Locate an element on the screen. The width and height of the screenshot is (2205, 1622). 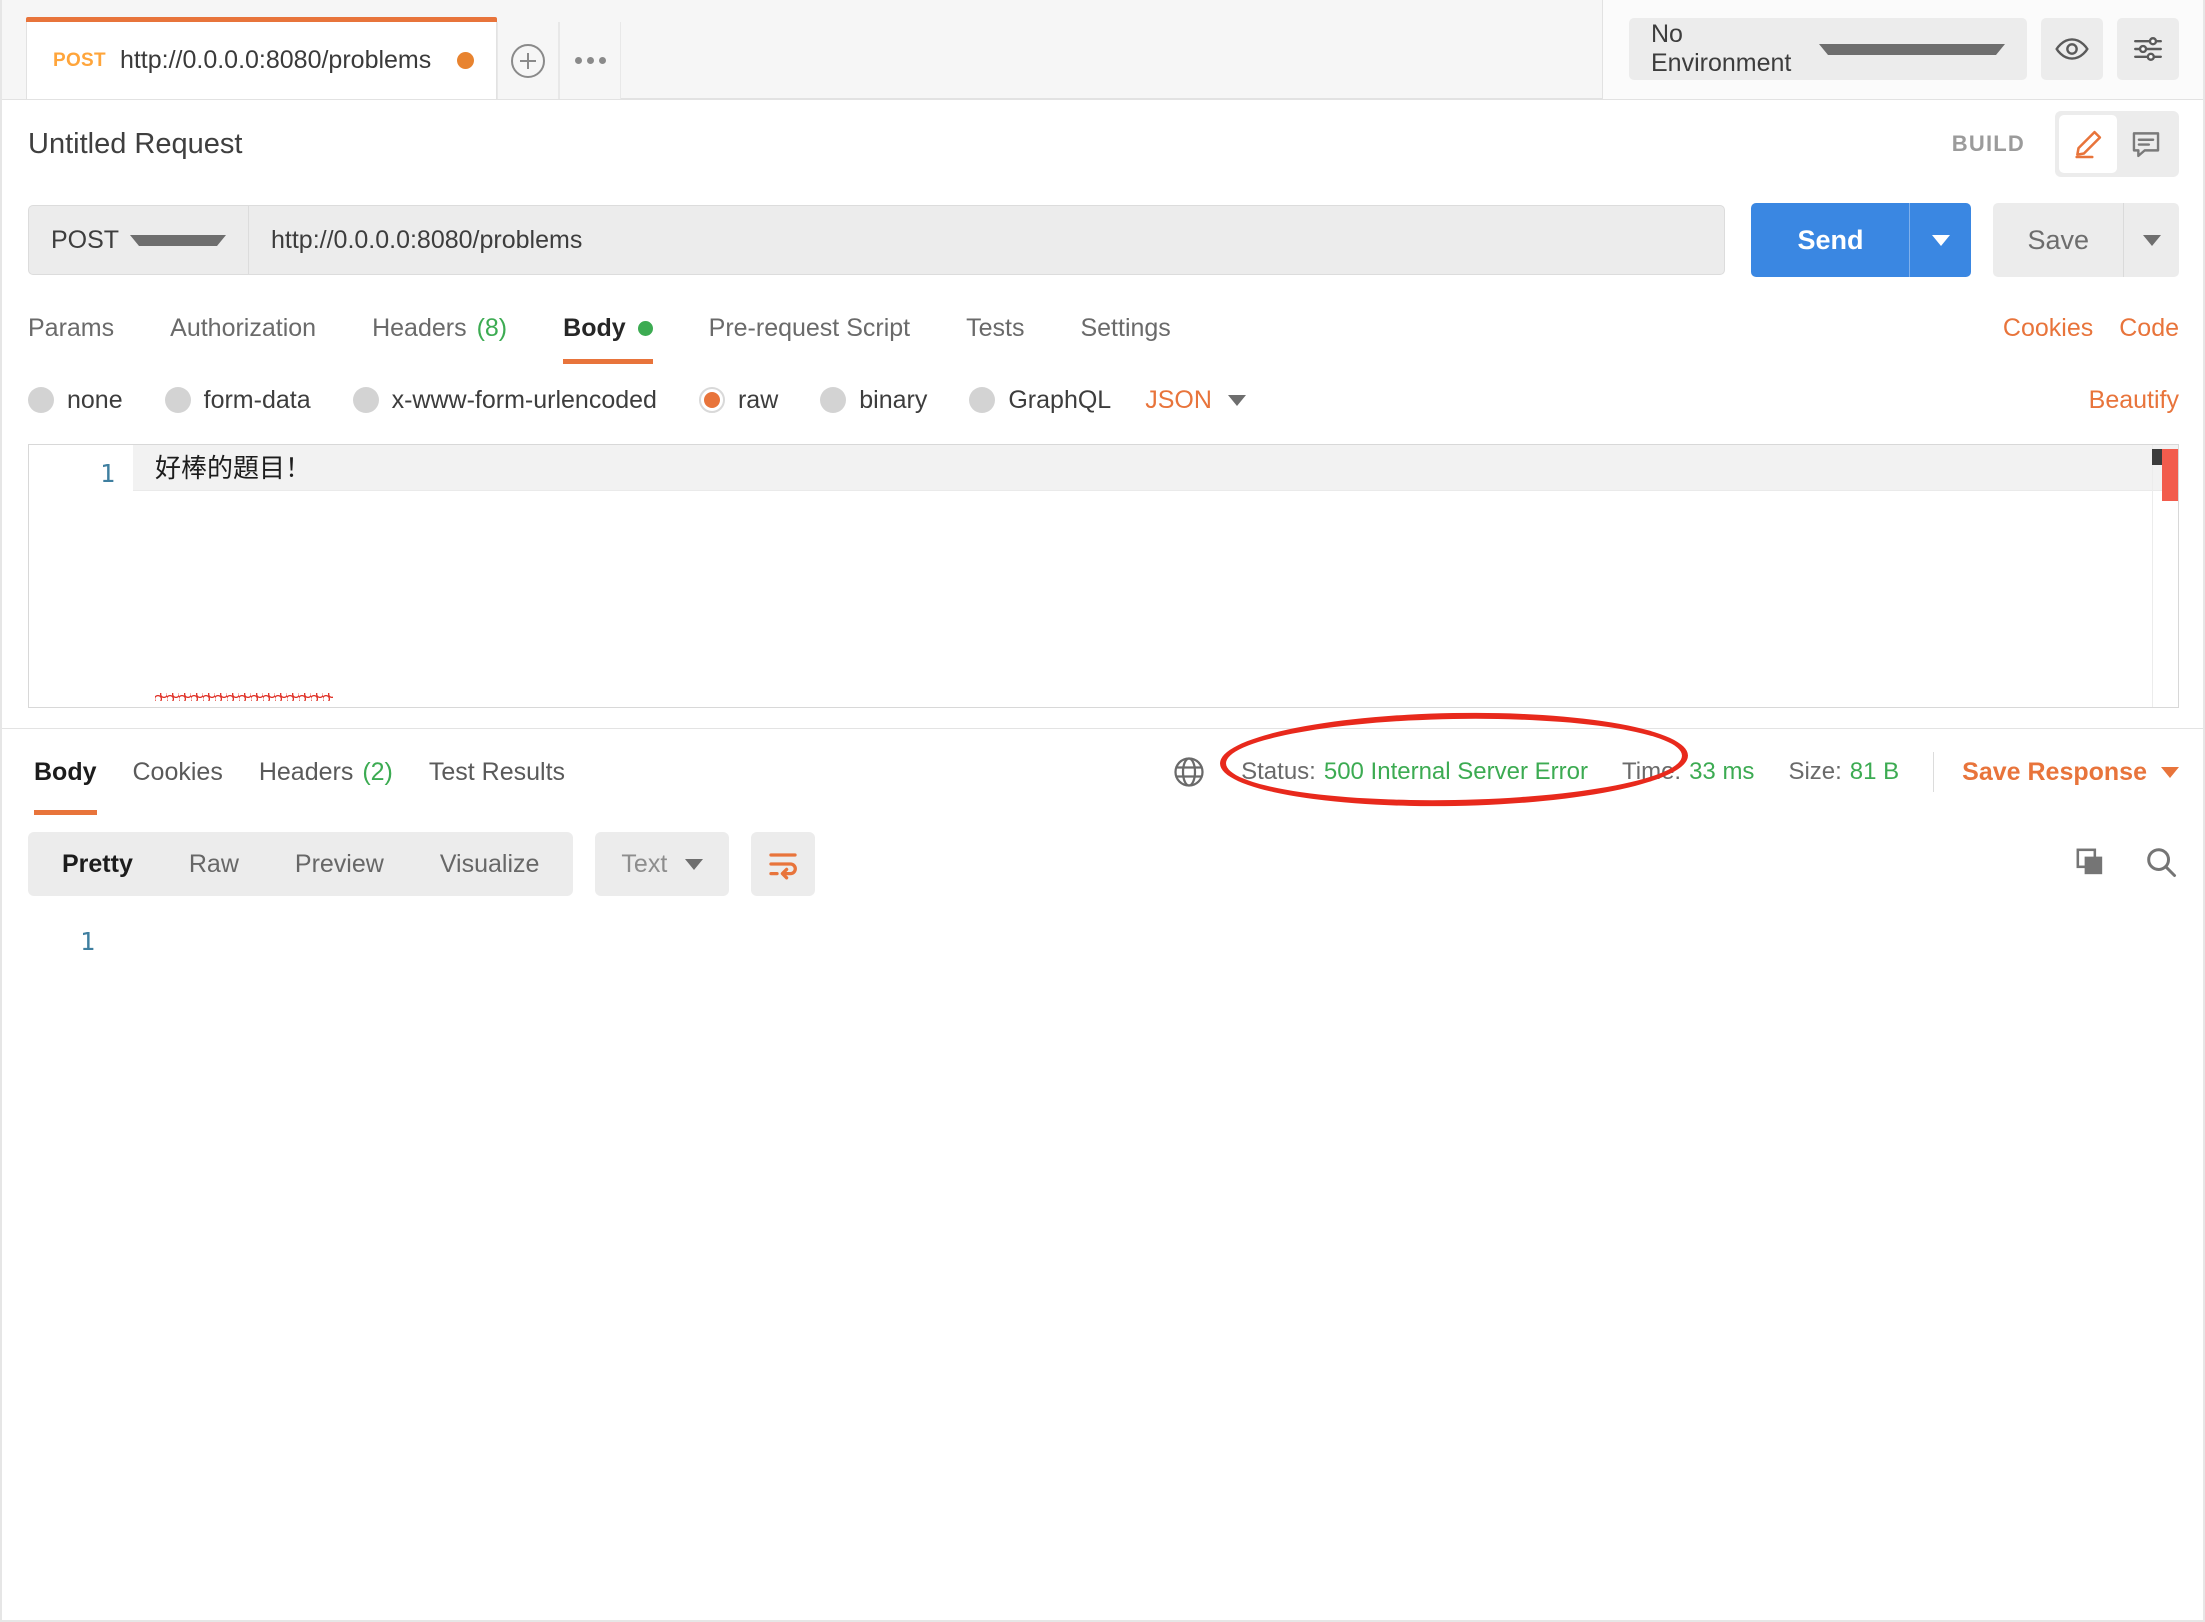
size-stat: Size: 81 B is located at coordinates (1843, 772).